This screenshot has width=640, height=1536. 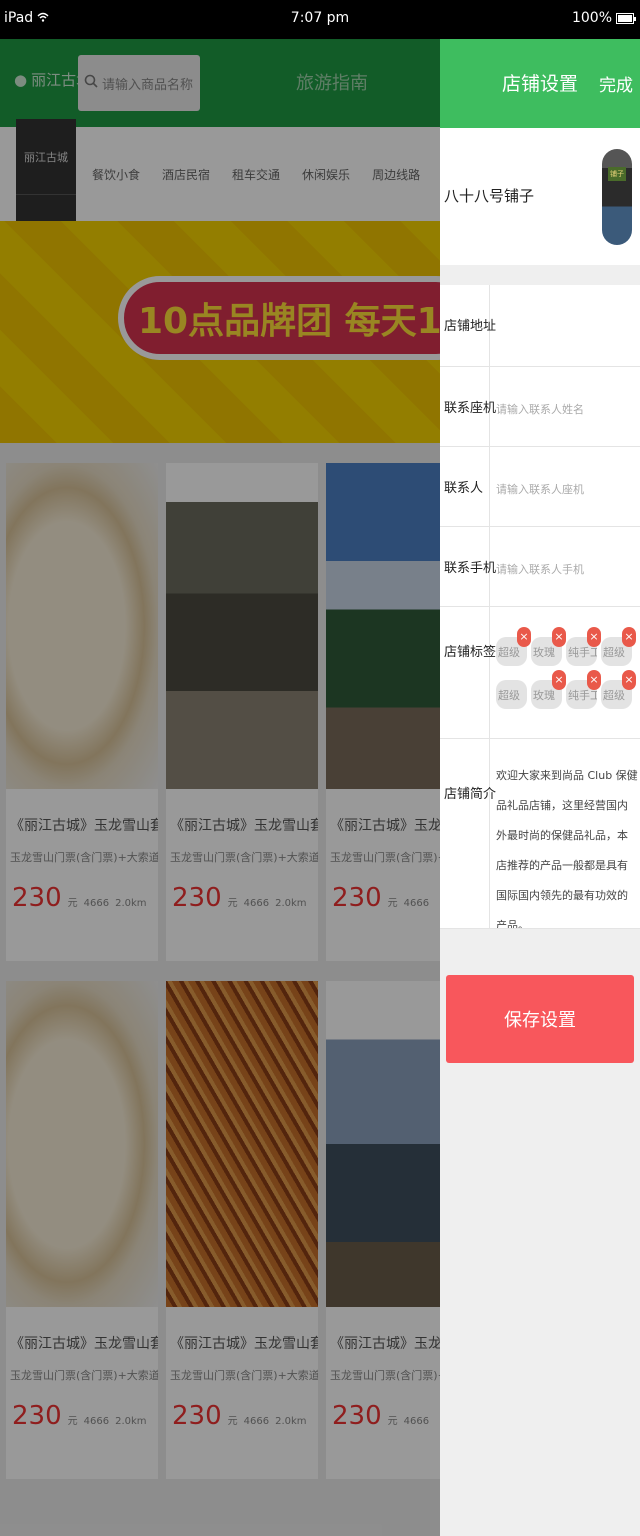 I want to click on done-button: 完成, so click(x=616, y=83).